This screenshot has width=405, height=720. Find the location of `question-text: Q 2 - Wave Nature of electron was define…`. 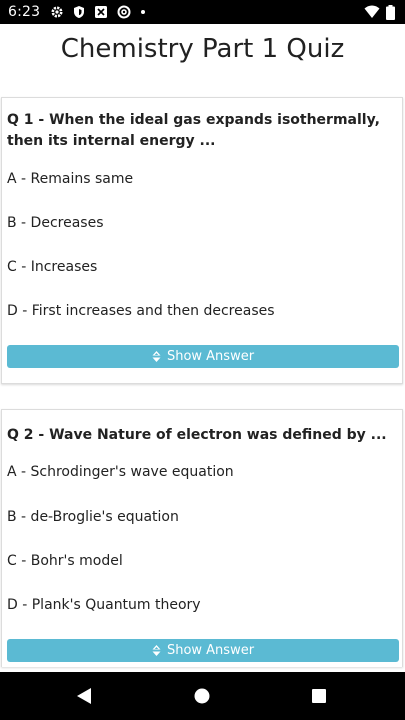

question-text: Q 2 - Wave Nature of electron was define… is located at coordinates (197, 435).